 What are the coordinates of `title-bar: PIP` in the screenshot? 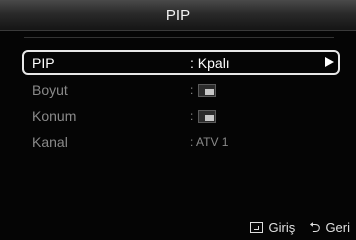 It's located at (178, 15).